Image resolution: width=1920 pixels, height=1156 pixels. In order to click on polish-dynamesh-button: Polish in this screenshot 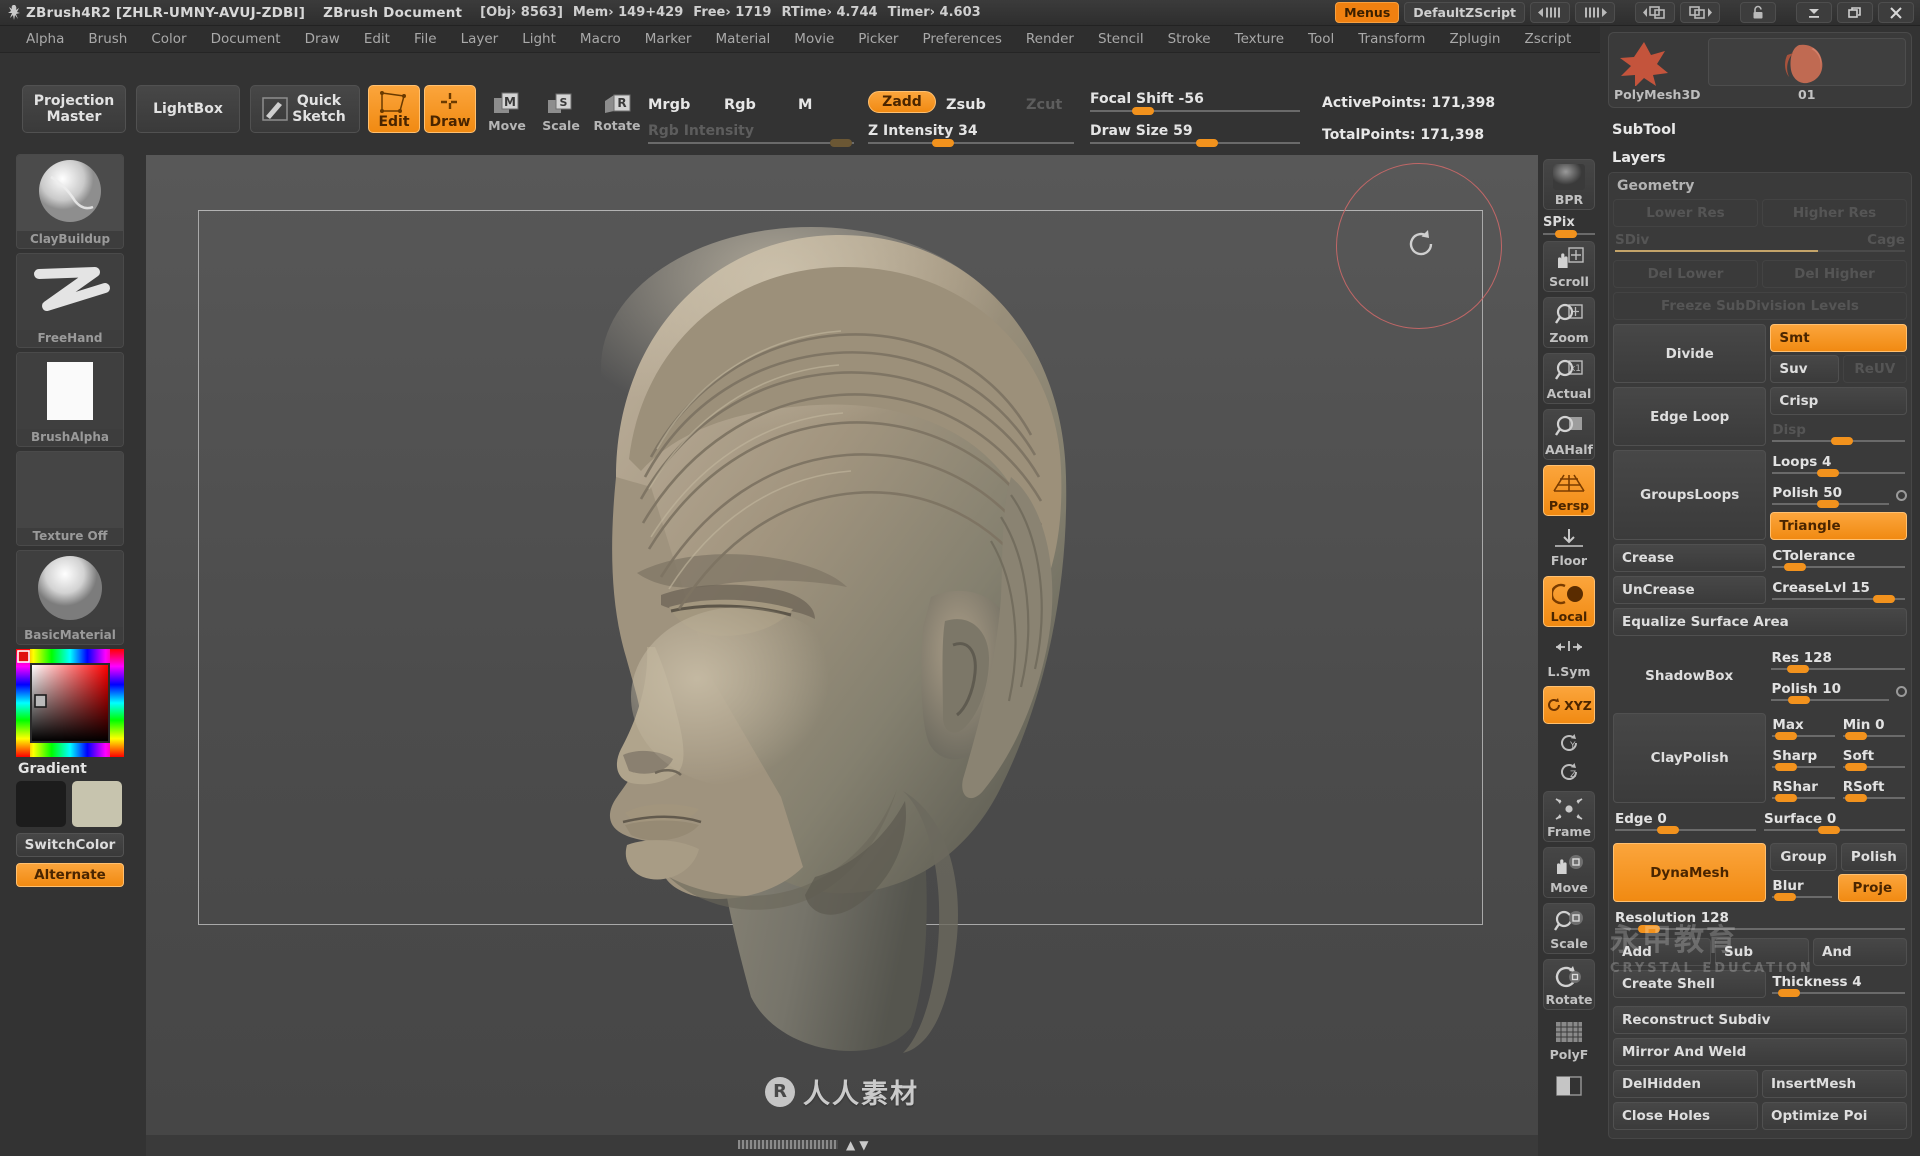, I will do `click(1874, 857)`.